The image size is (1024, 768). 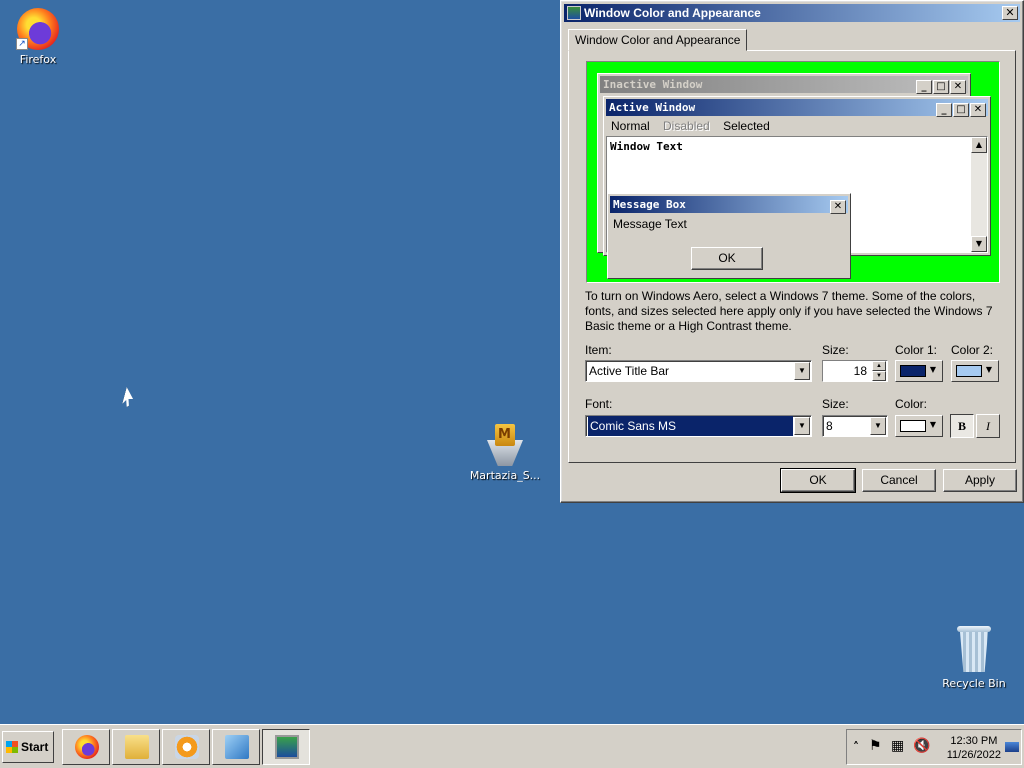 I want to click on display-settings-icon, so click(x=574, y=13).